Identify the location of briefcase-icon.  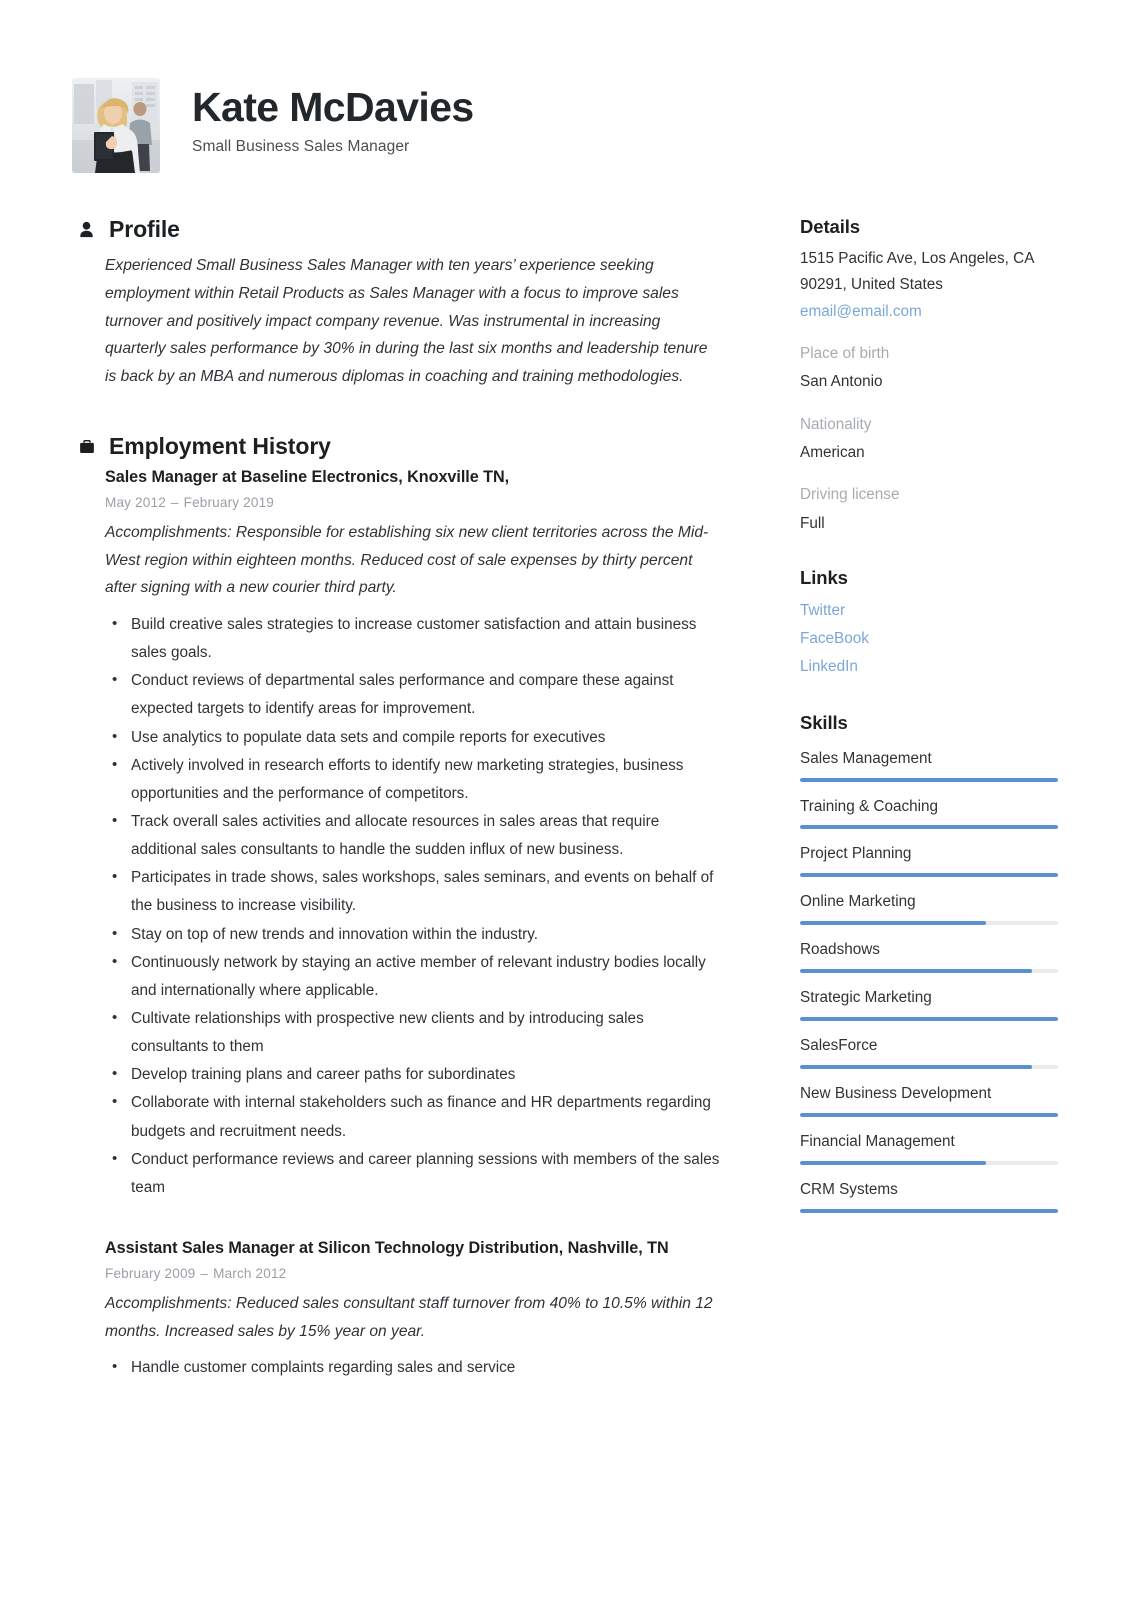
(86, 446).